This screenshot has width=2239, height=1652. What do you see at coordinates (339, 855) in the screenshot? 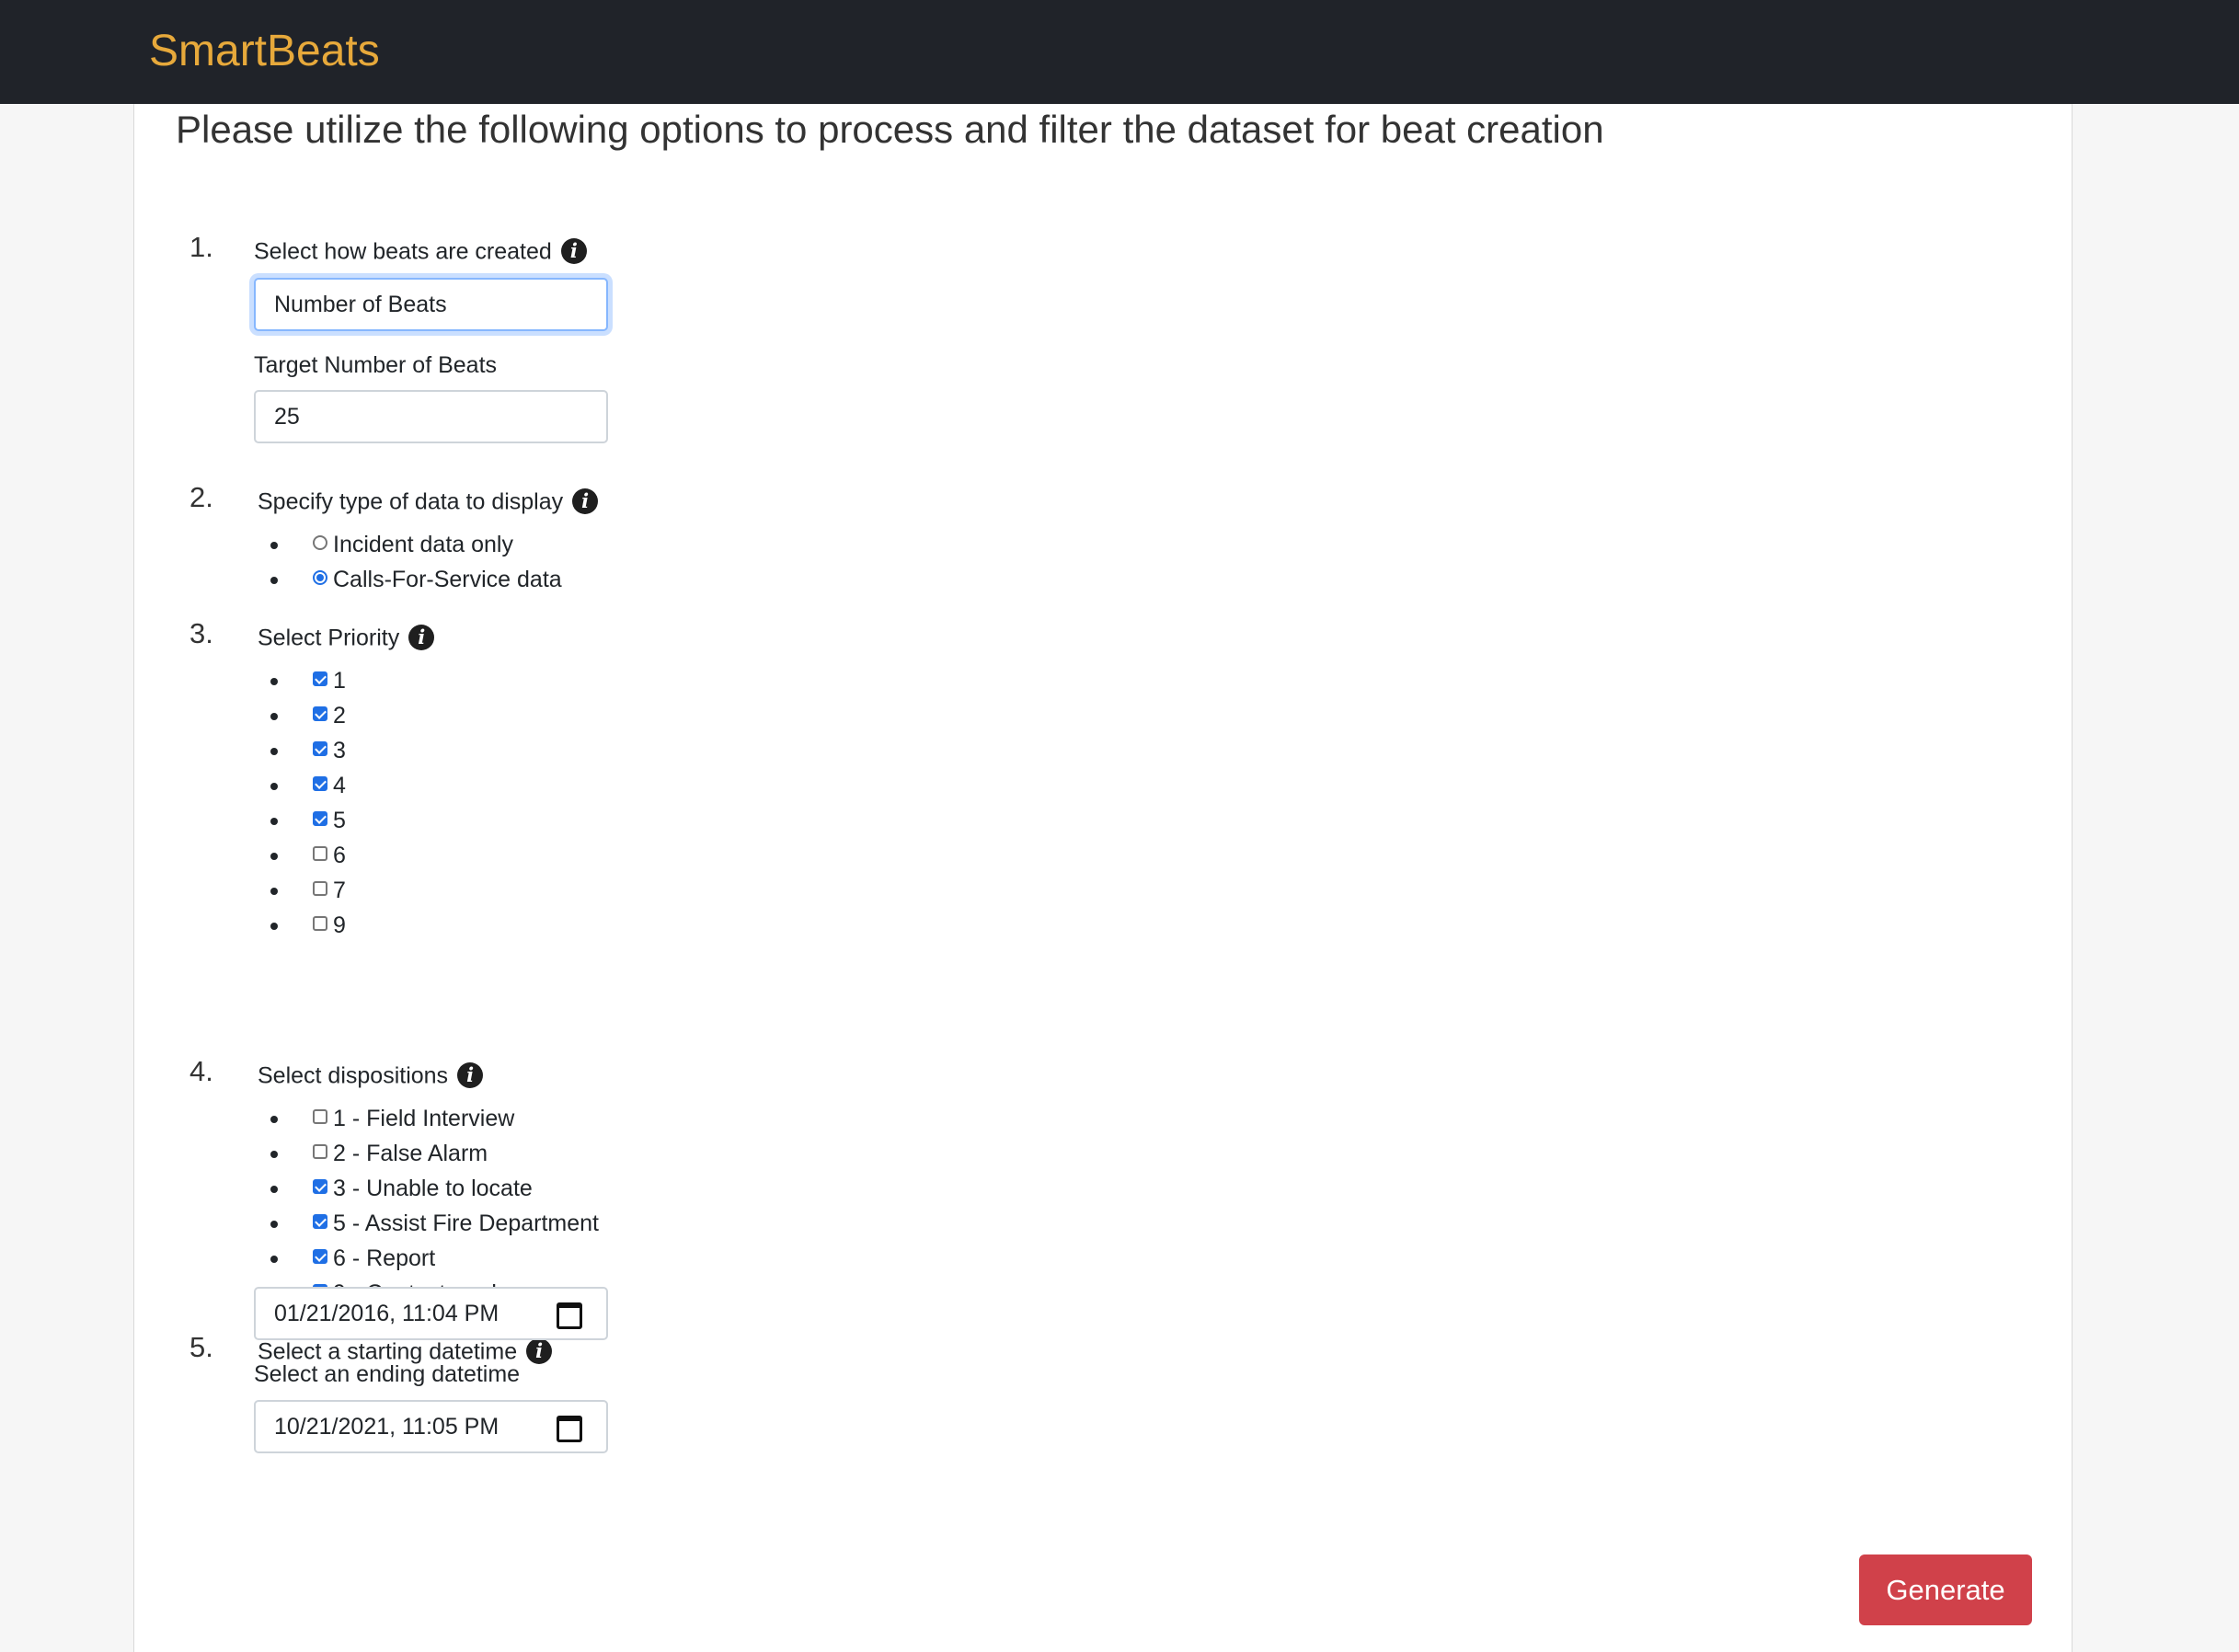
I see `checkbox-label: 6` at bounding box center [339, 855].